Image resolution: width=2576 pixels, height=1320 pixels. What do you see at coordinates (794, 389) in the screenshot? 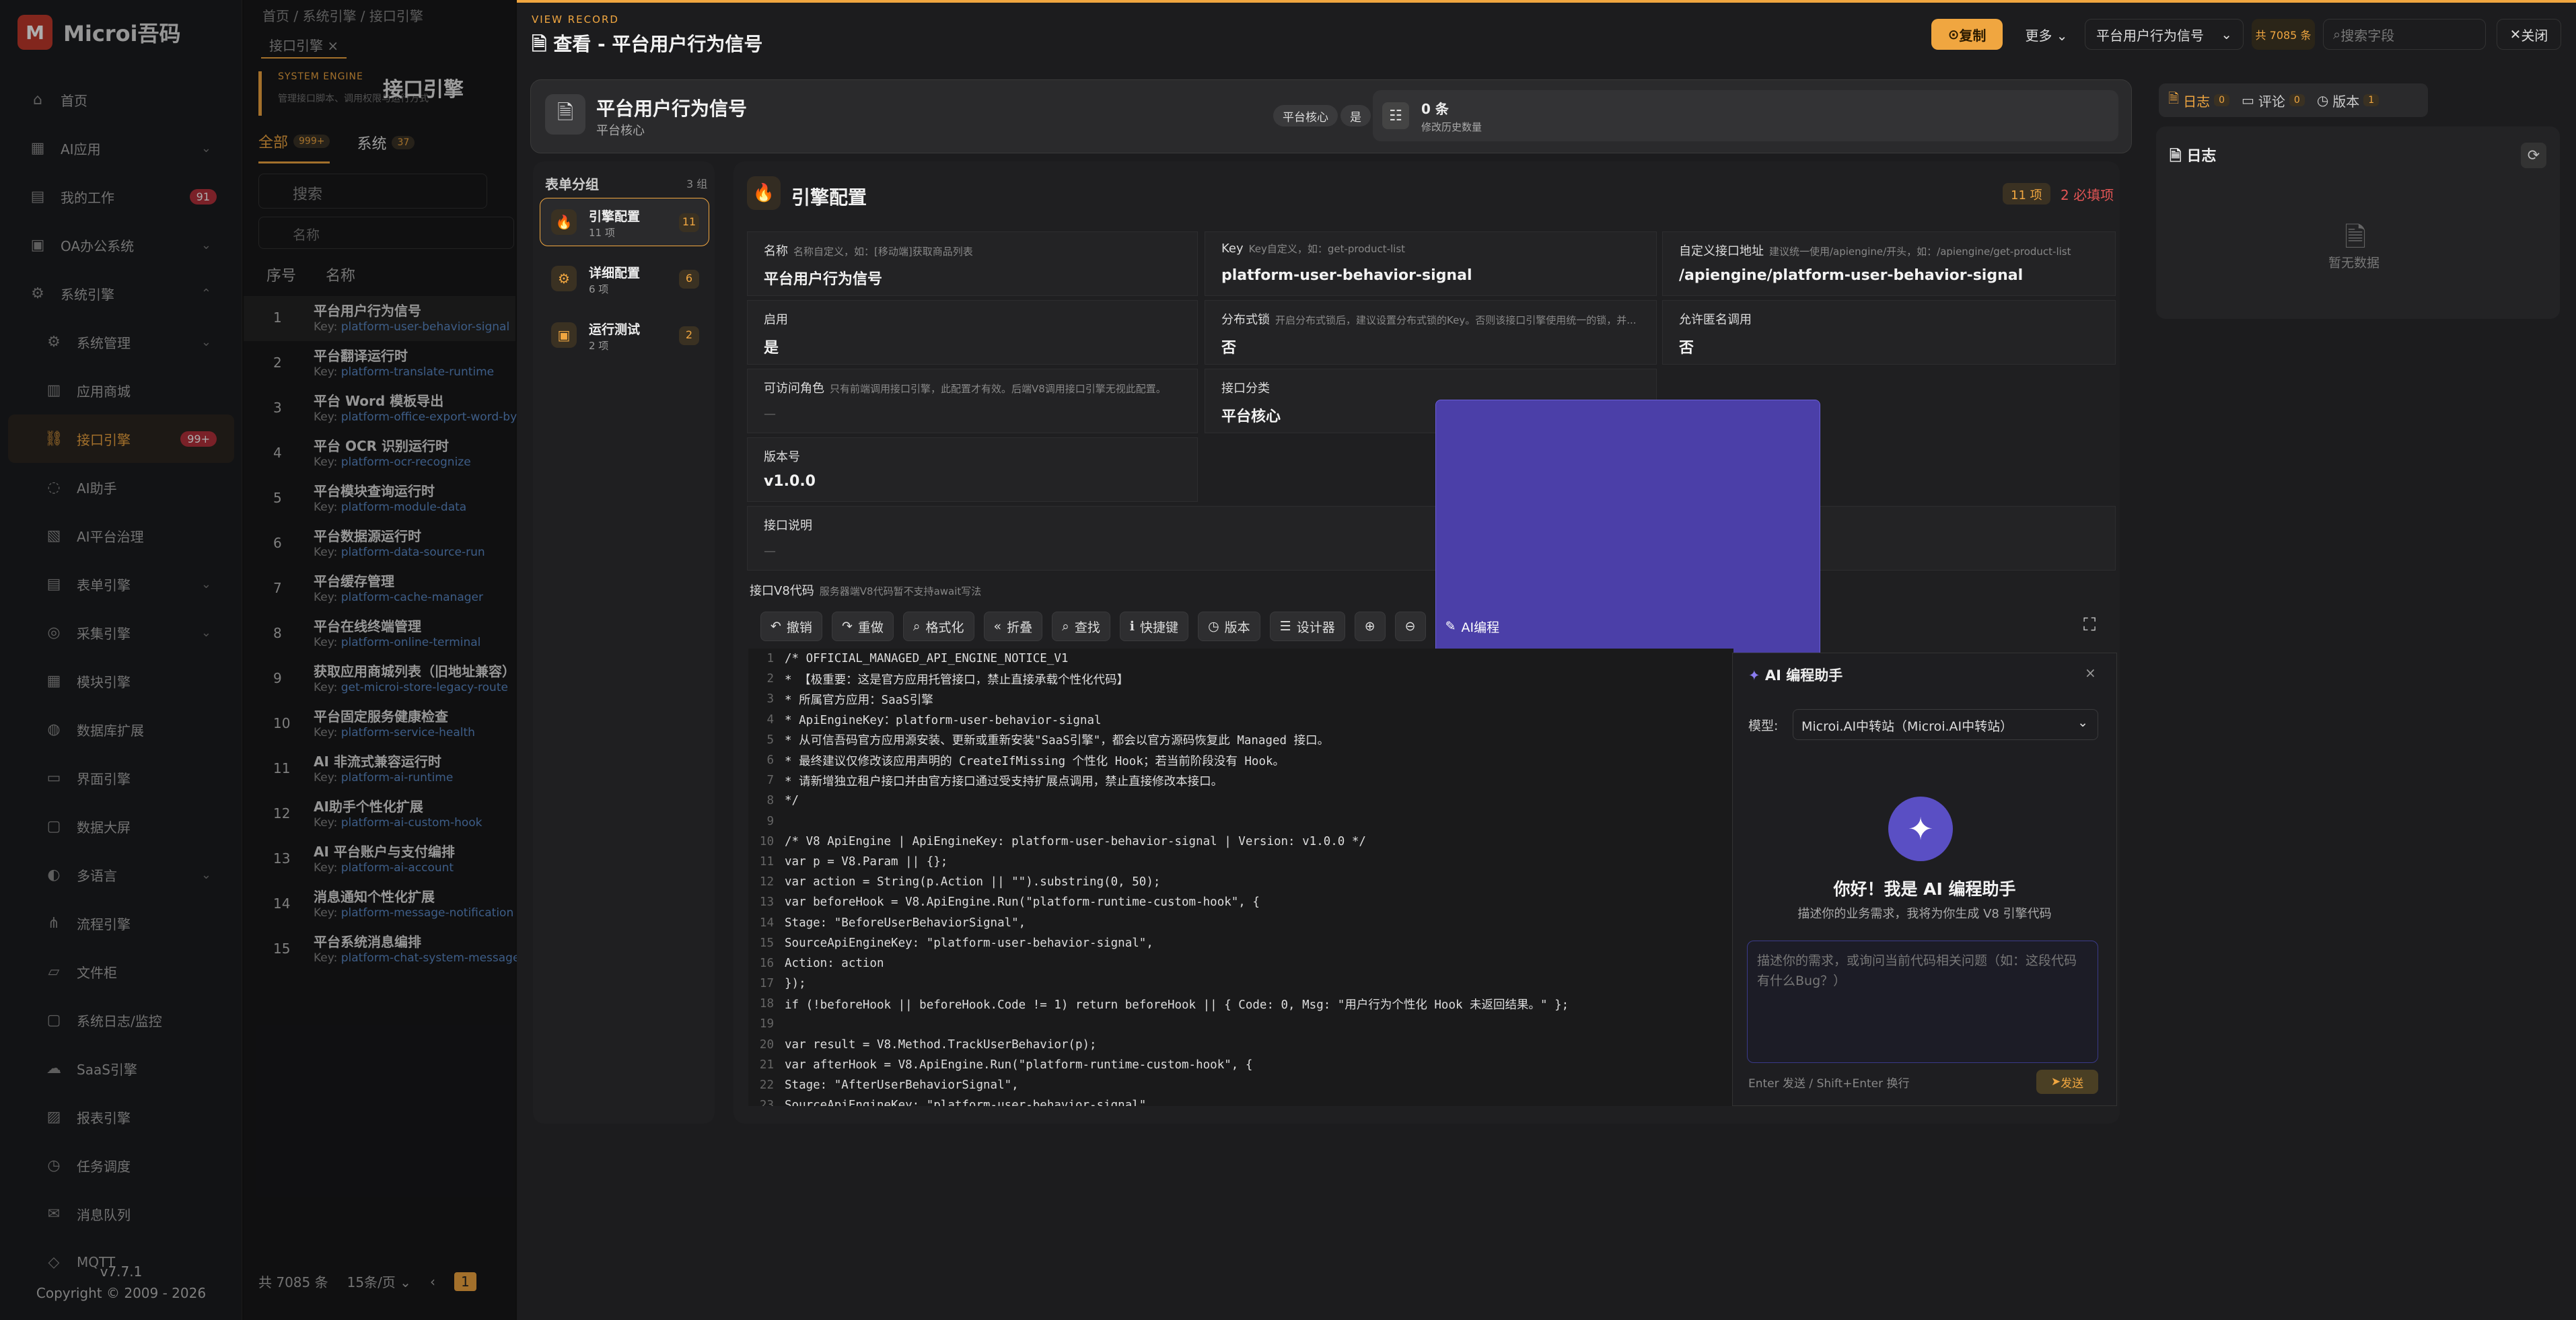
I see `field-roles-label: 可访问角色` at bounding box center [794, 389].